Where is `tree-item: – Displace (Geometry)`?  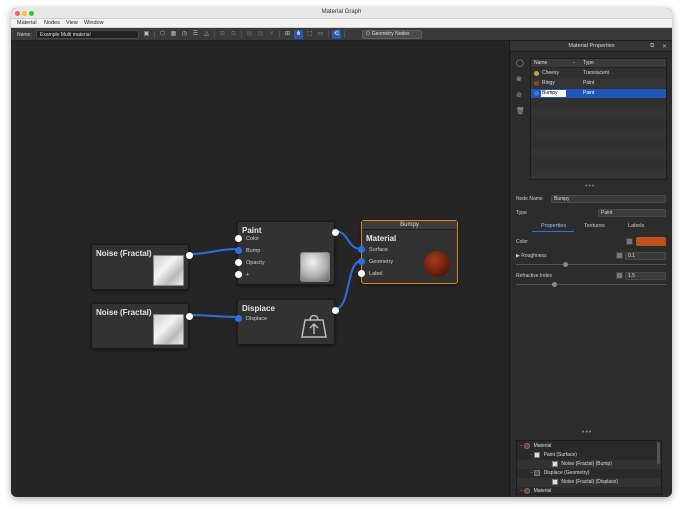 tree-item: – Displace (Geometry) is located at coordinates (589, 473).